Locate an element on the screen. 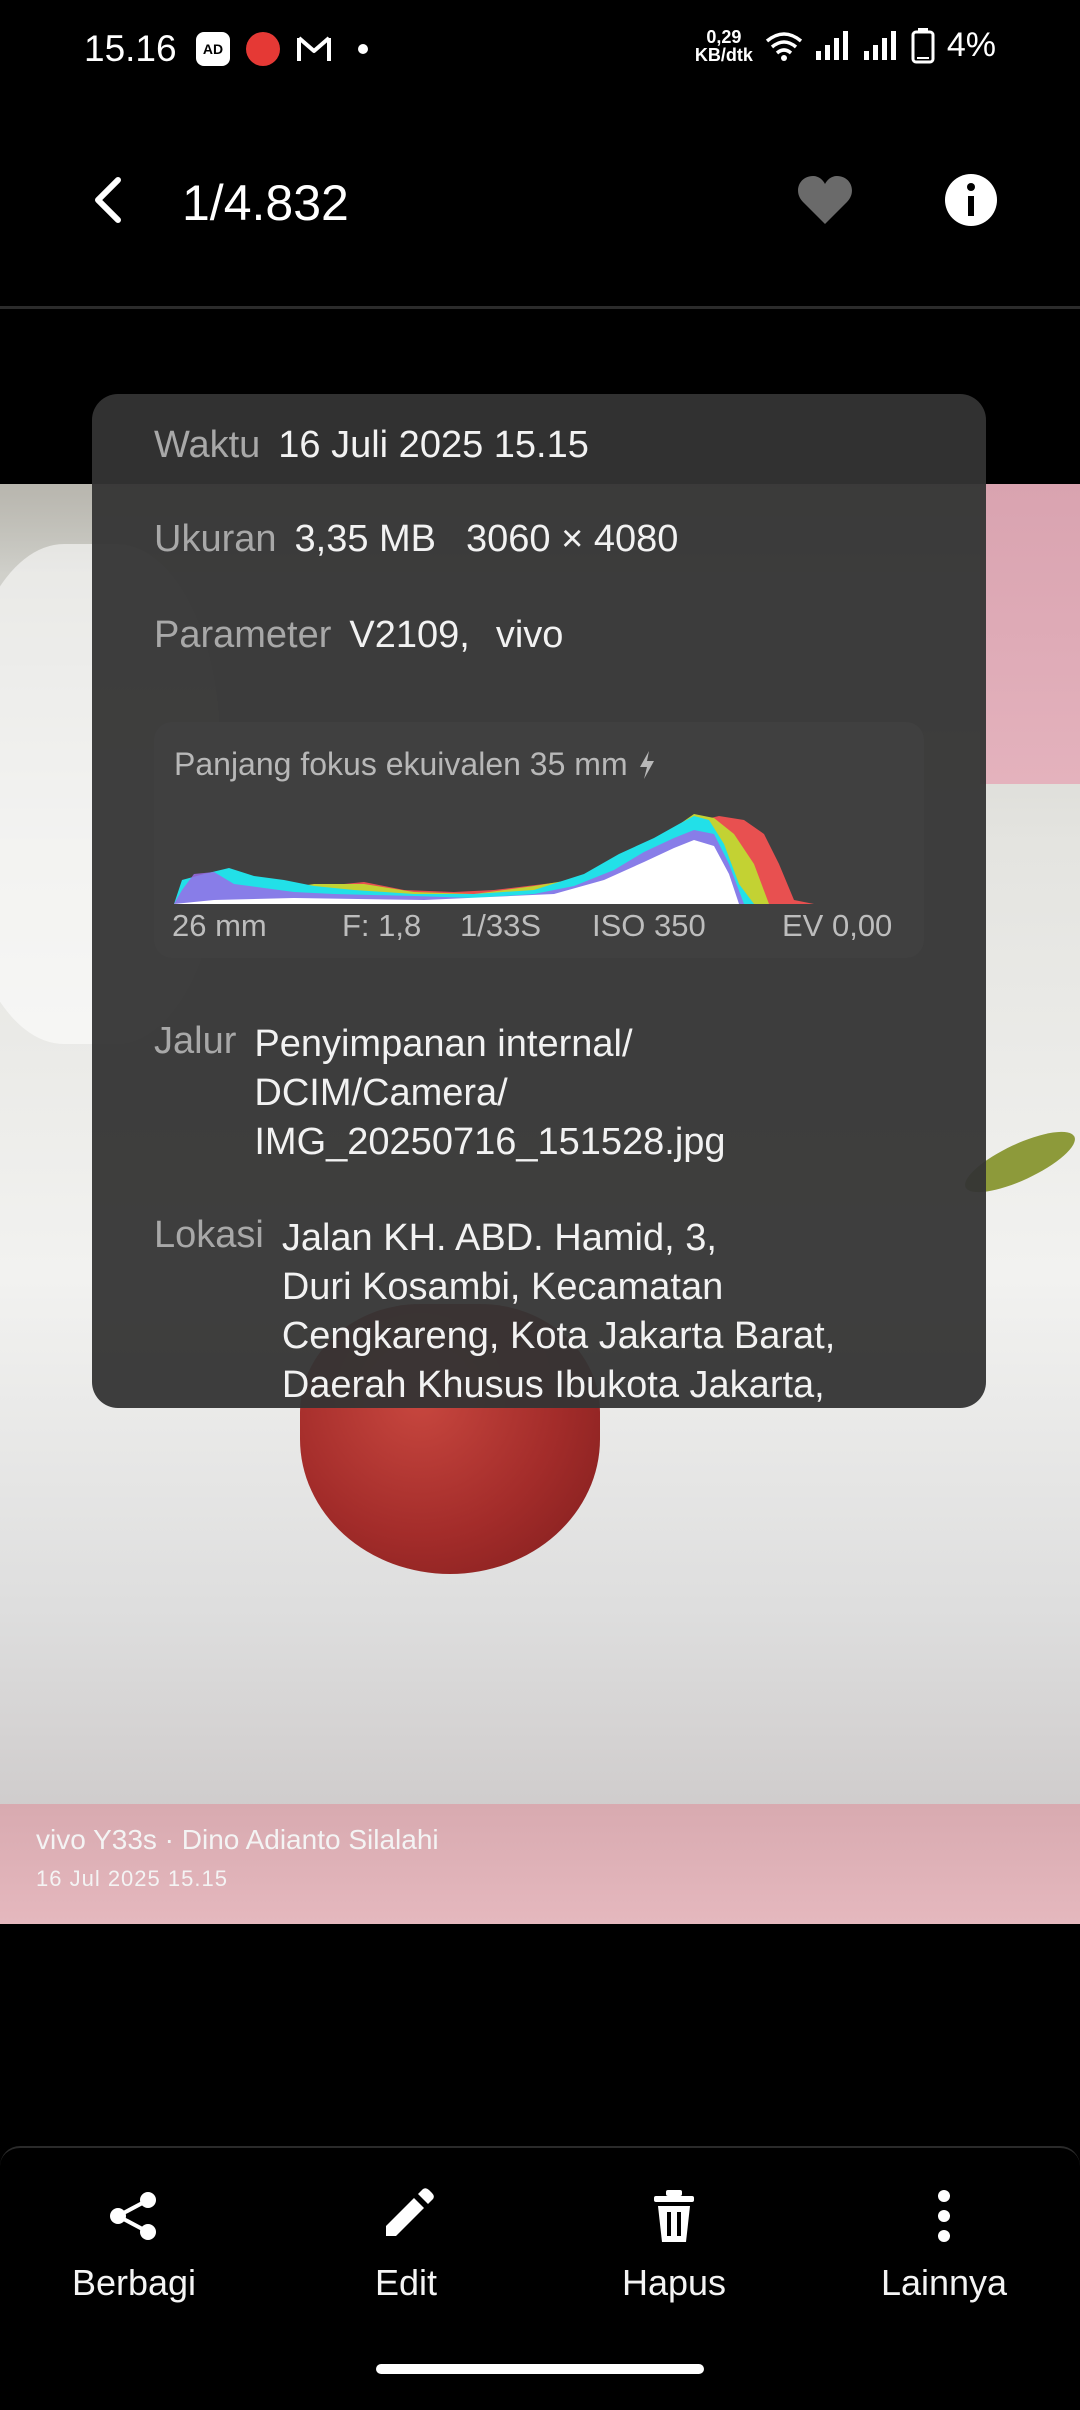  battery-percent: 4% is located at coordinates (971, 45).